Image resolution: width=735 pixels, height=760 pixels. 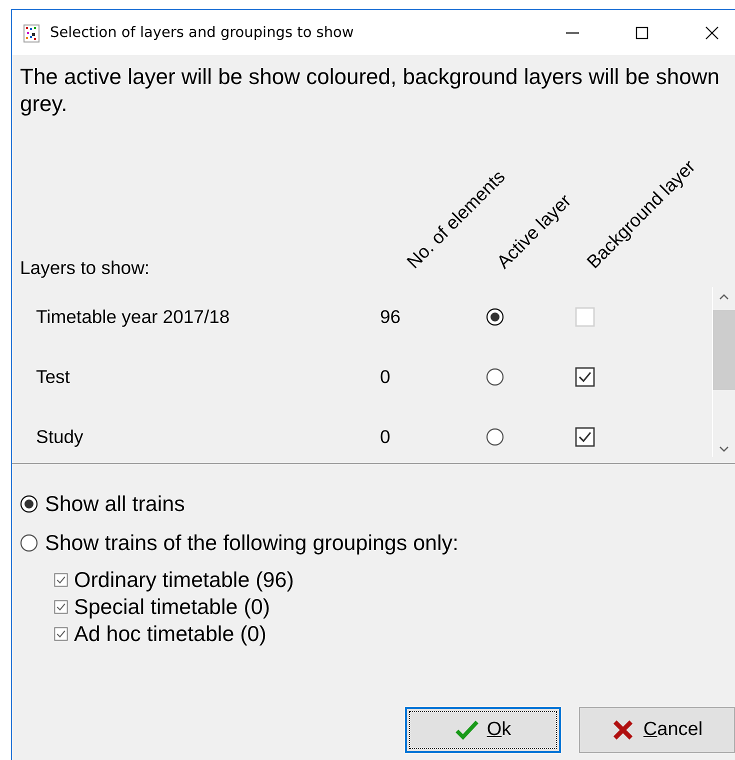 What do you see at coordinates (657, 730) in the screenshot?
I see `cancel-button: Cancel` at bounding box center [657, 730].